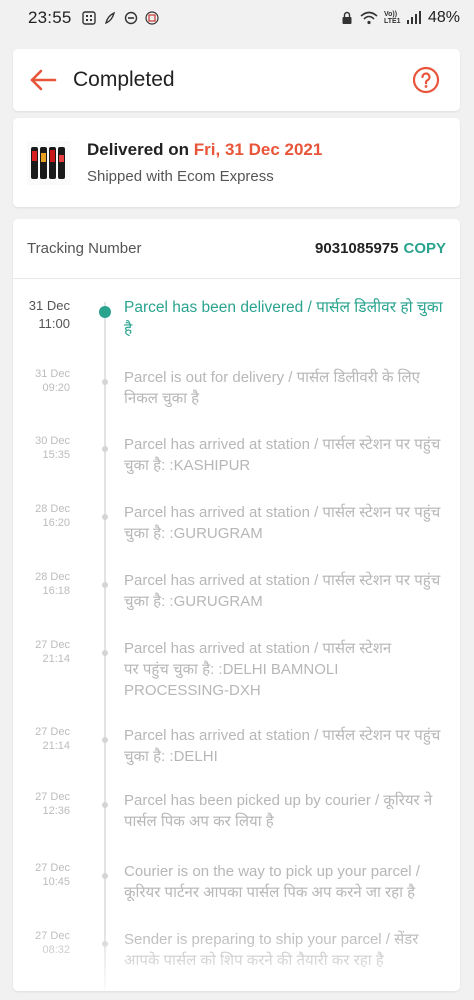 This screenshot has height=1000, width=474. I want to click on delivered-prefix: Delivered on, so click(138, 149).